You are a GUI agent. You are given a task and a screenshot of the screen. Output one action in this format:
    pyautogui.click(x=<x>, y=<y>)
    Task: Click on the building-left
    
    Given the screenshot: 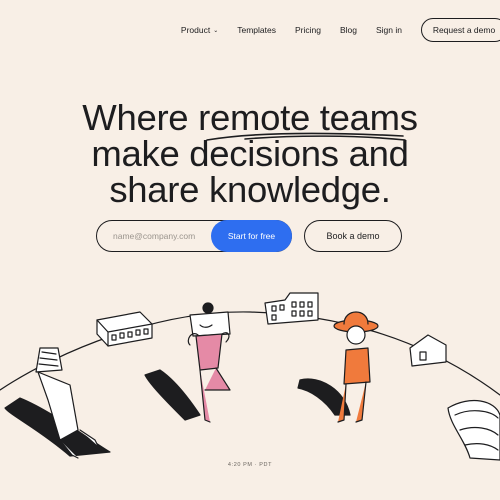 What is the action you would take?
    pyautogui.click(x=124, y=329)
    